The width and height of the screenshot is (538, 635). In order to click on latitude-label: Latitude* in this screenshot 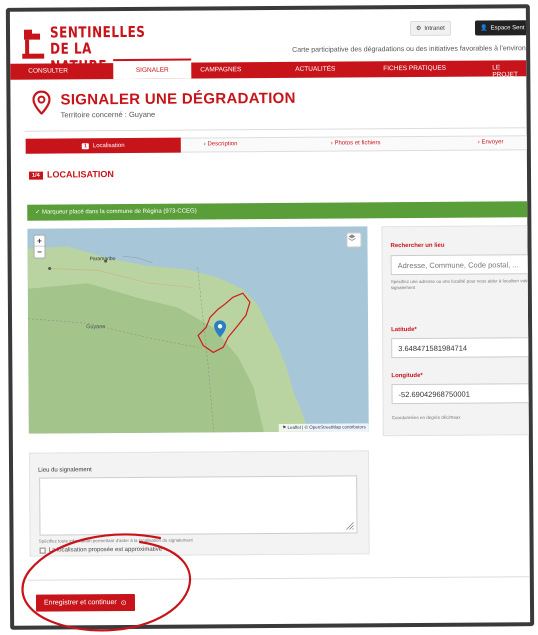, I will do `click(404, 330)`.